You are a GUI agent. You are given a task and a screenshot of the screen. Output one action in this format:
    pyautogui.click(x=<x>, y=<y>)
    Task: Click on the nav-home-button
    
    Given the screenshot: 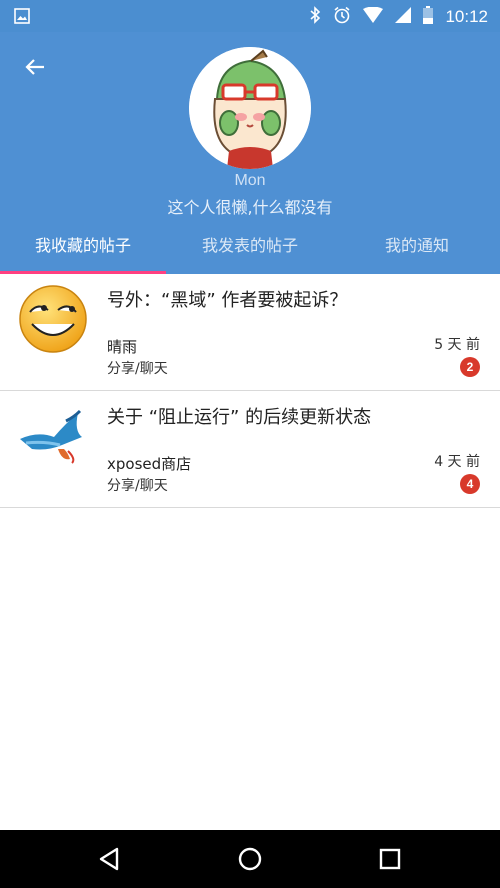 What is the action you would take?
    pyautogui.click(x=250, y=859)
    